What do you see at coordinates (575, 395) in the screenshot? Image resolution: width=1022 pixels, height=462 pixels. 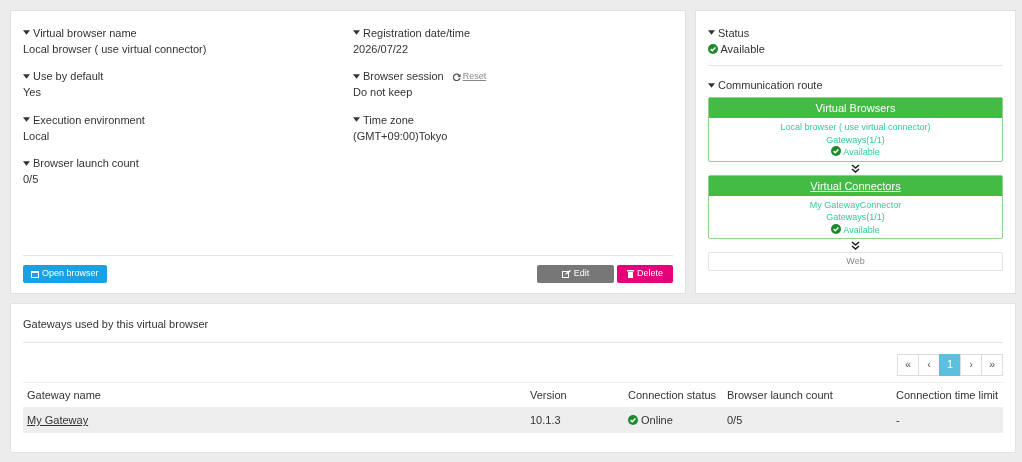 I see `column-header: Version` at bounding box center [575, 395].